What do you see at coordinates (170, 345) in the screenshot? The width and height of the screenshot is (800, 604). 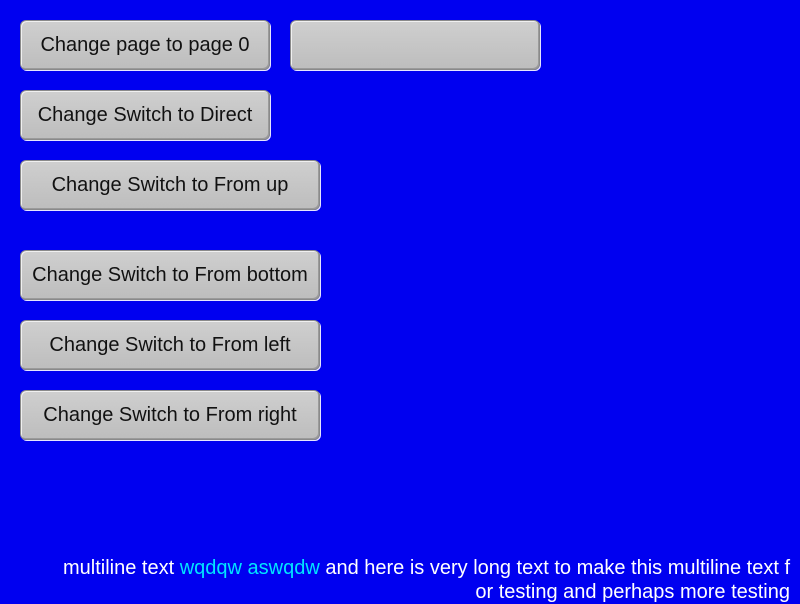 I see `switch-from-left-button: Change Switch to From left` at bounding box center [170, 345].